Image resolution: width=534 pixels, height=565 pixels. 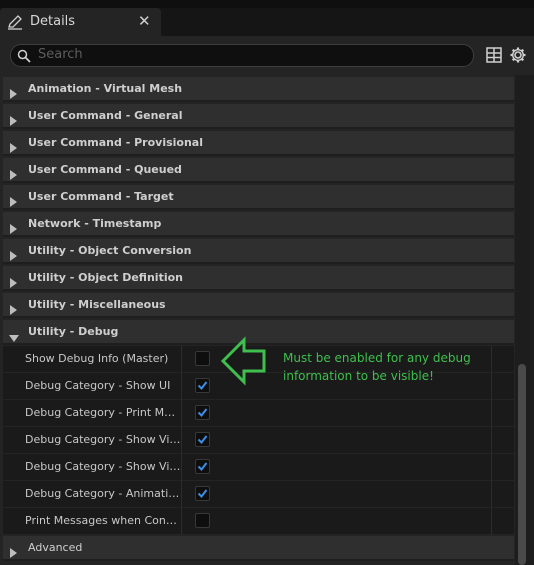 What do you see at coordinates (24, 55) in the screenshot?
I see `search-icon` at bounding box center [24, 55].